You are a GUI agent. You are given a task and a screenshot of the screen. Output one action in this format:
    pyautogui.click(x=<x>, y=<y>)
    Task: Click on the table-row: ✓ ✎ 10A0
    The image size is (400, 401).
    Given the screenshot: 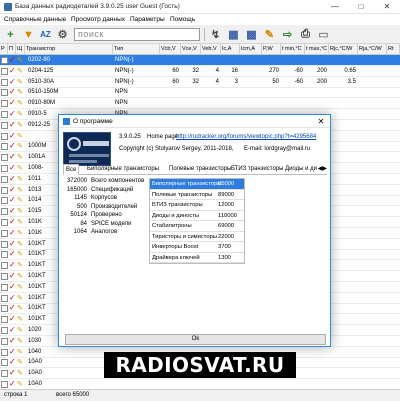 What is the action you would take?
    pyautogui.click(x=200, y=384)
    